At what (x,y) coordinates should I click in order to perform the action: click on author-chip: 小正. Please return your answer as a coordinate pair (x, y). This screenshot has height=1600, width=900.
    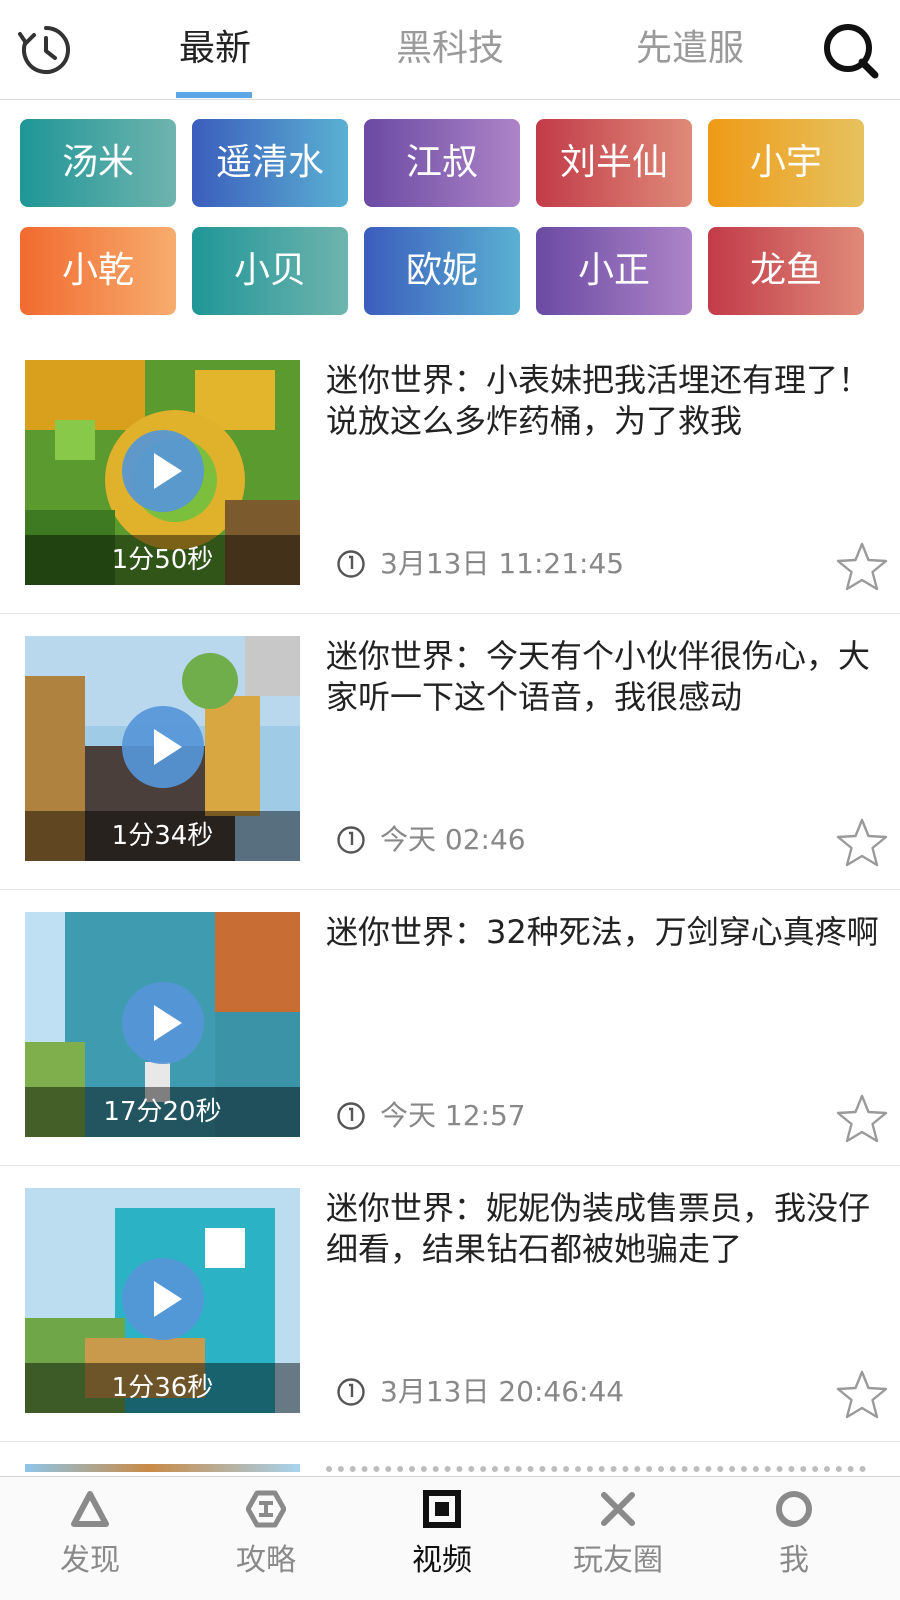
    Looking at the image, I should click on (614, 271).